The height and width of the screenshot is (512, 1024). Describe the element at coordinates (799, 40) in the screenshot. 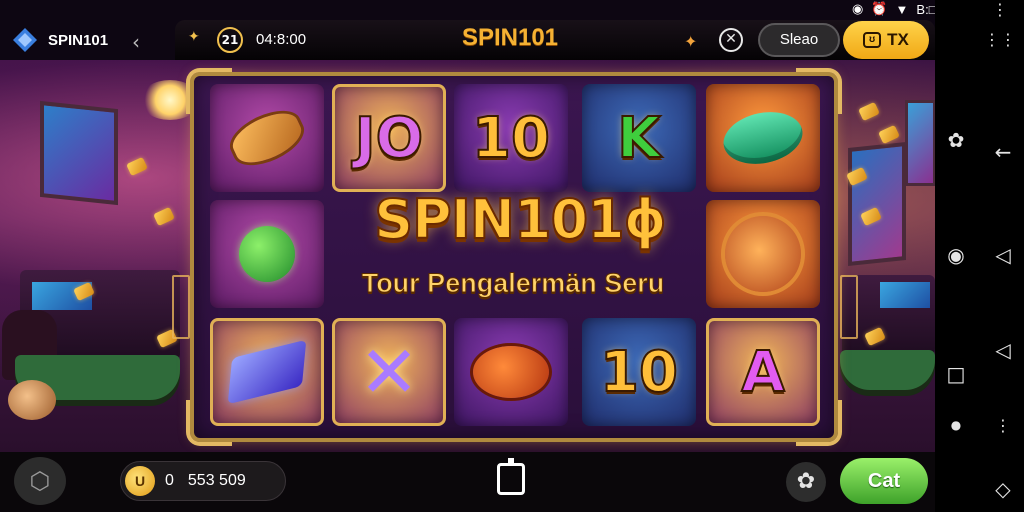

I see `sleep-button: Sleao` at that location.